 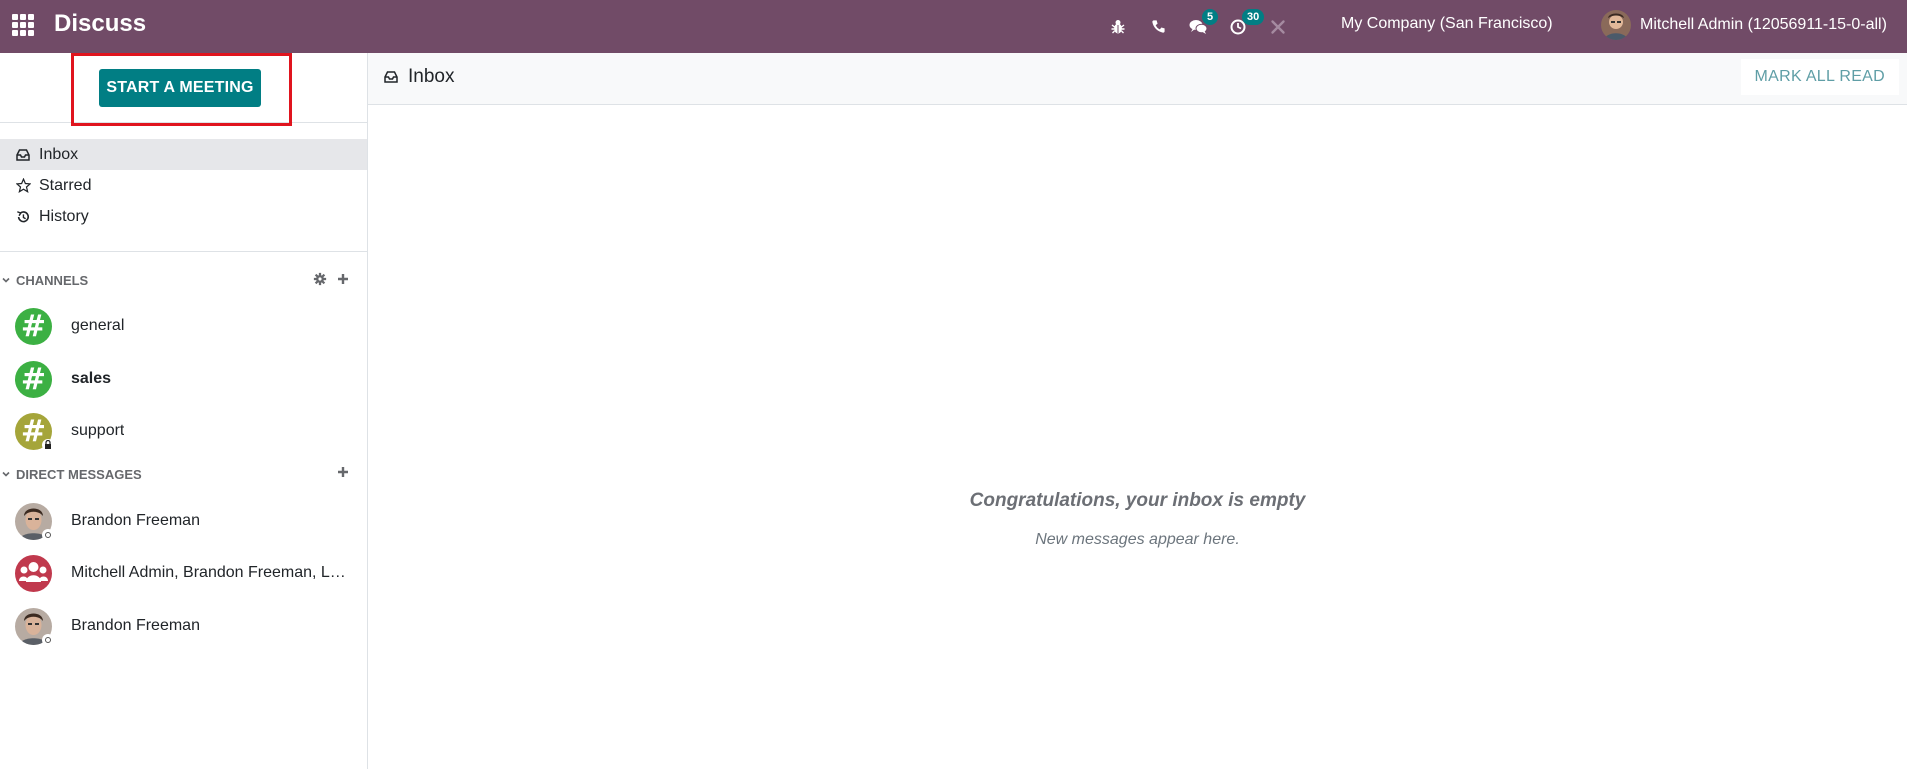 I want to click on user-menu: Mitchell Admin (12056911-15-0-all), so click(x=1744, y=25).